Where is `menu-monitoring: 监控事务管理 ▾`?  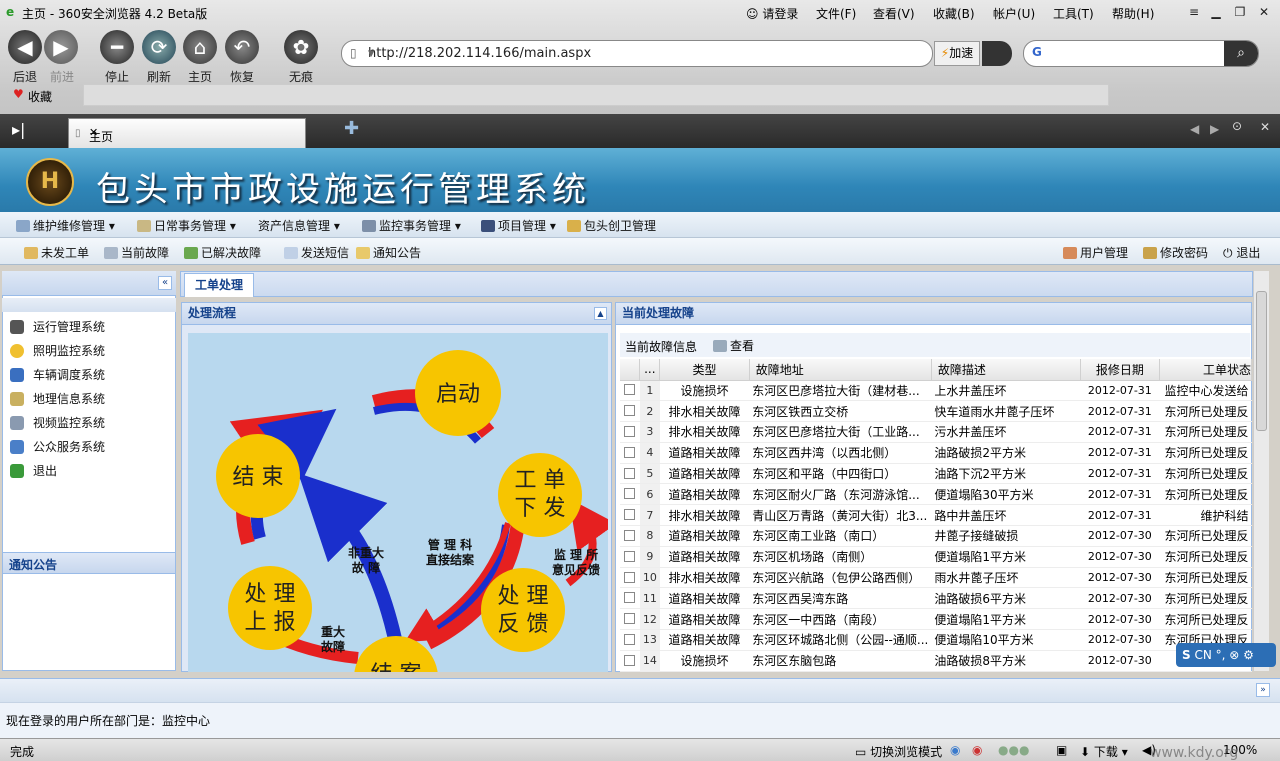
menu-monitoring: 监控事务管理 ▾ is located at coordinates (411, 225).